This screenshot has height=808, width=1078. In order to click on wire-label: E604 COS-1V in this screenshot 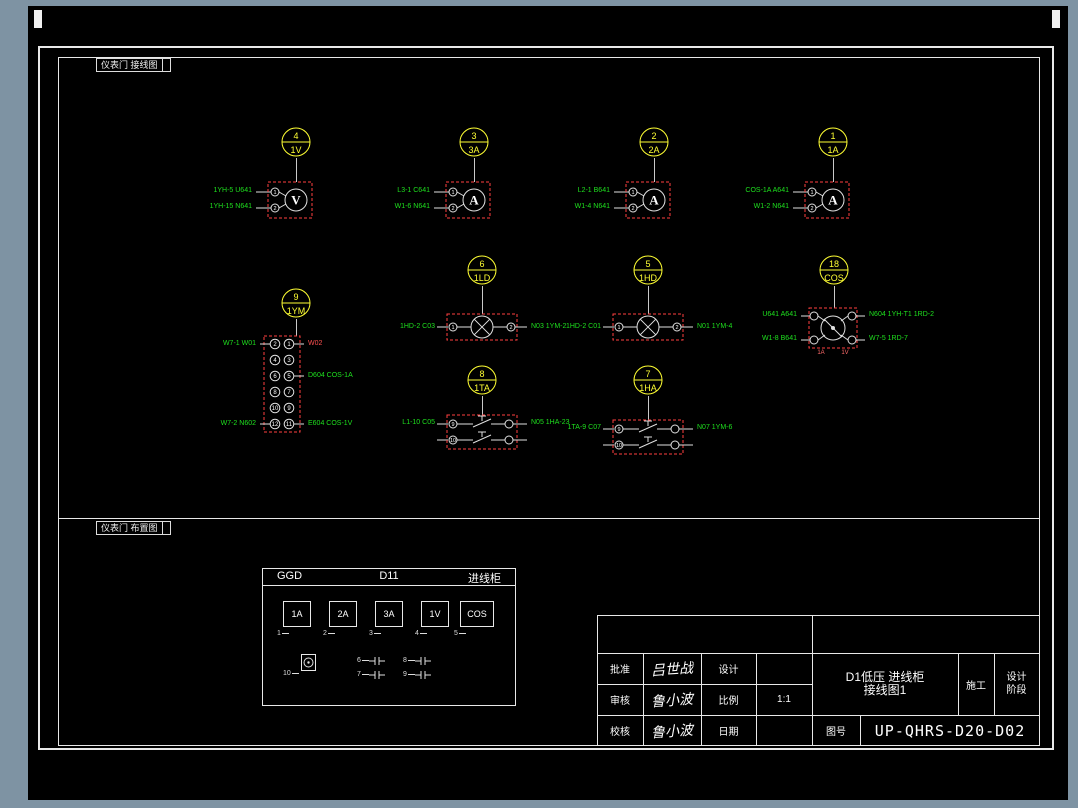, I will do `click(330, 423)`.